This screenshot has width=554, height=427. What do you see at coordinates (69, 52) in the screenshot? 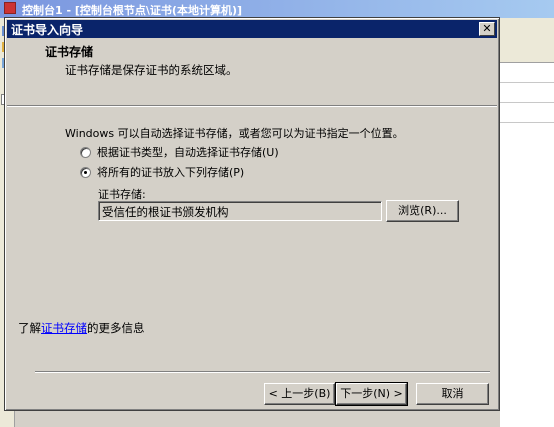
I see `page-title: 证书存储` at bounding box center [69, 52].